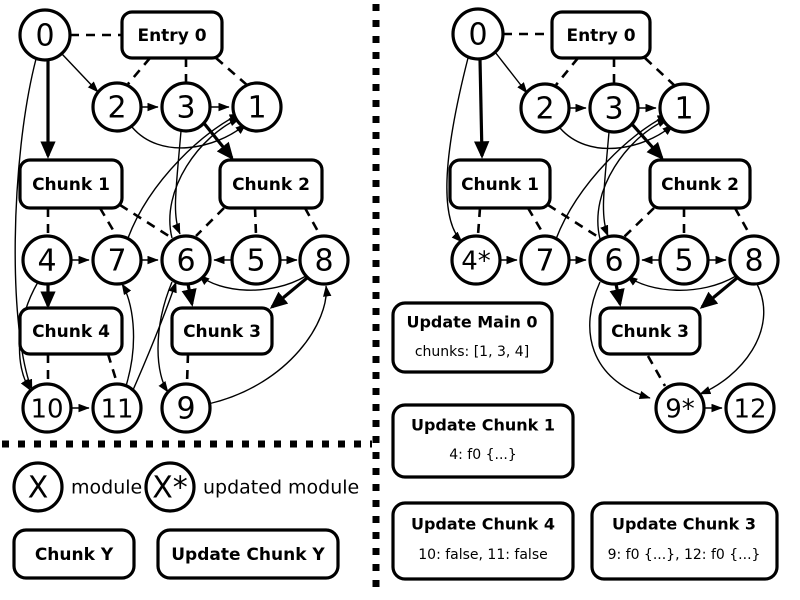 Image resolution: width=800 pixels, height=600 pixels. Describe the element at coordinates (684, 541) in the screenshot. I see `update-box-chunk-3: Update Chunk 3 9: f0 {...}, 12: f0 {...}` at that location.